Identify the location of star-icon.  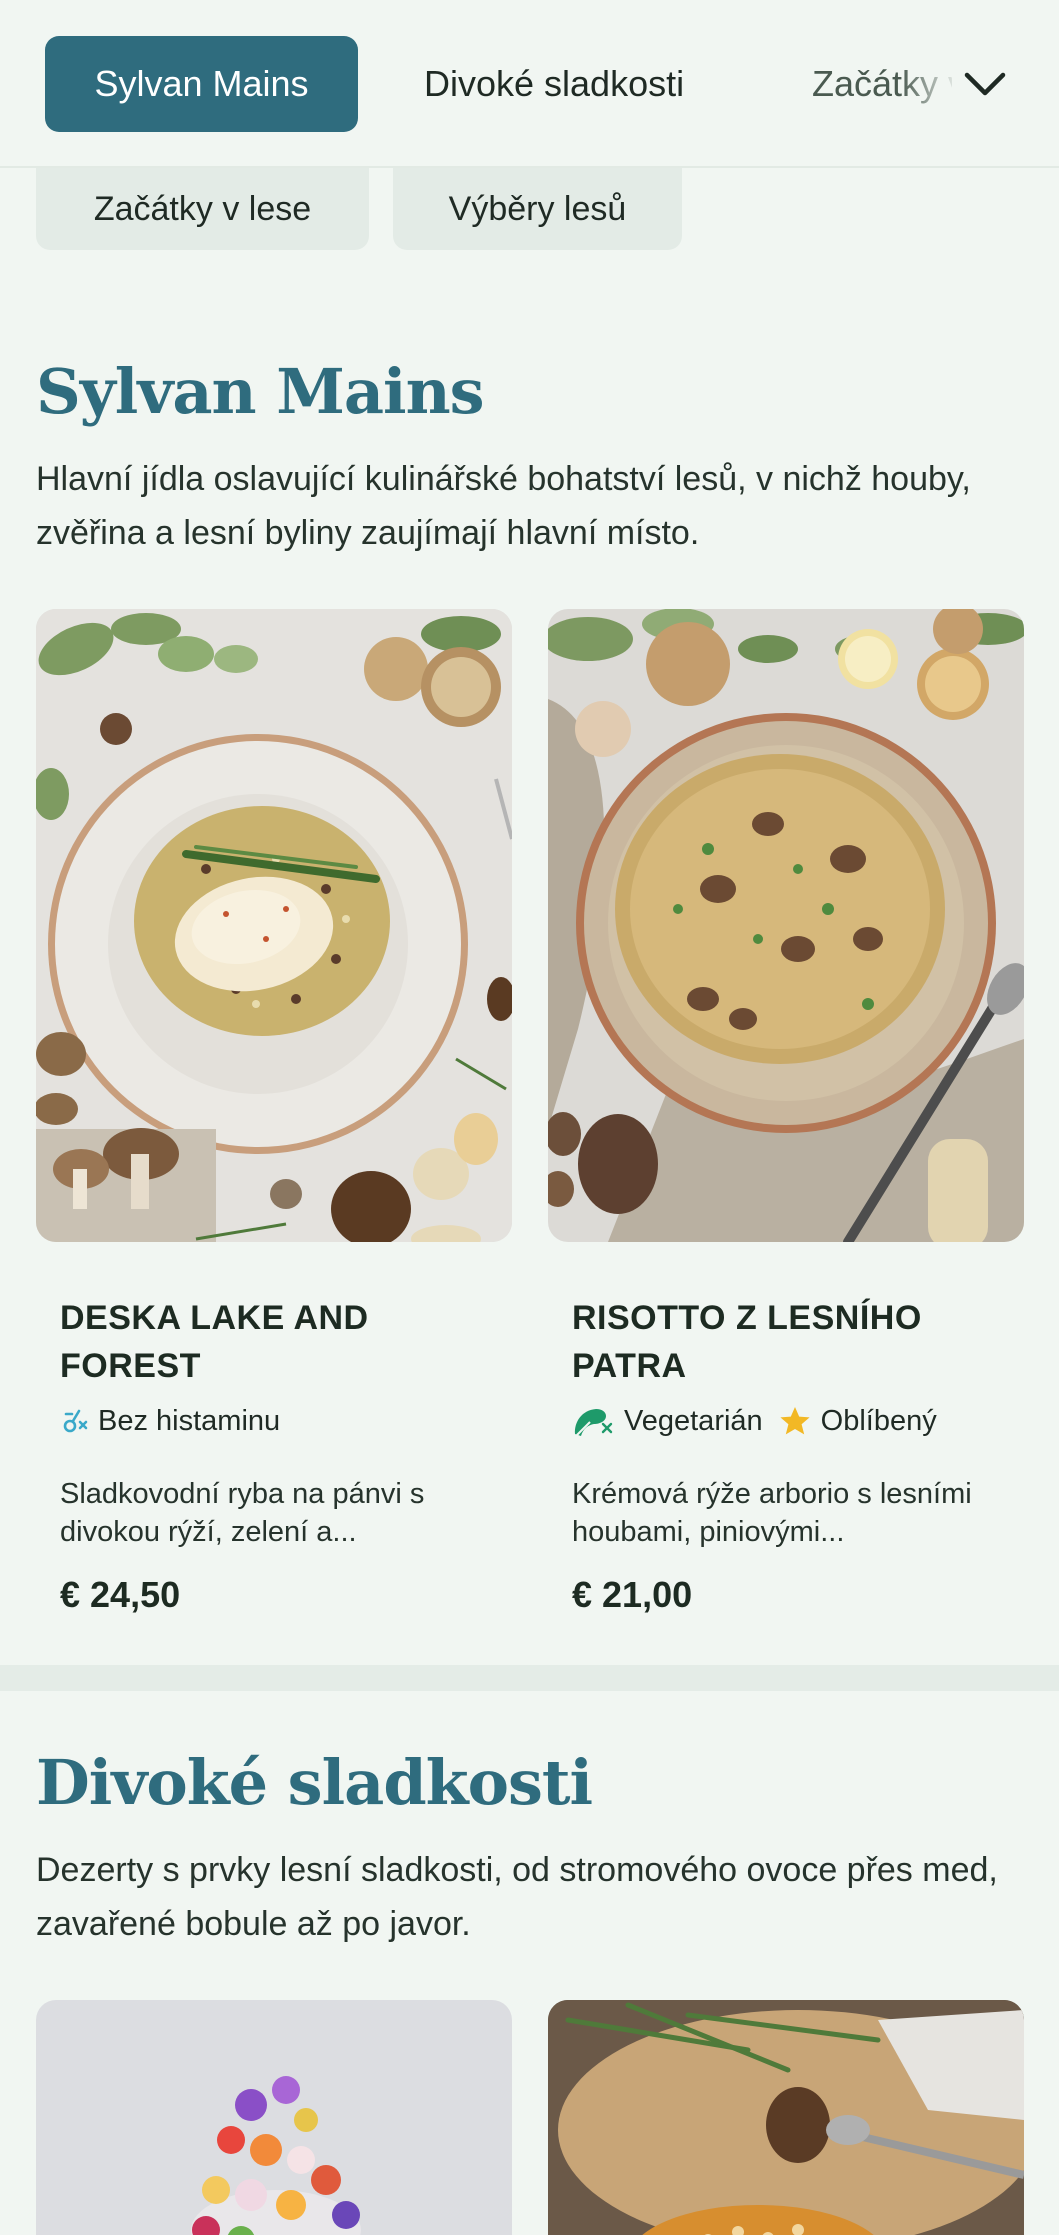
(795, 1421).